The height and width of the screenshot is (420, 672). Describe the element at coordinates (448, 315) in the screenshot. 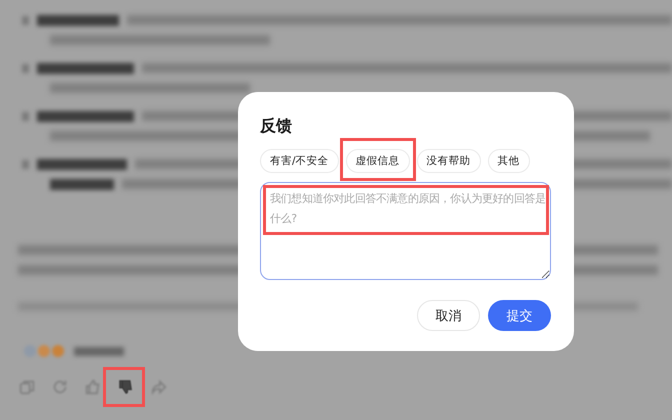

I see `cancel-button: 取消` at that location.